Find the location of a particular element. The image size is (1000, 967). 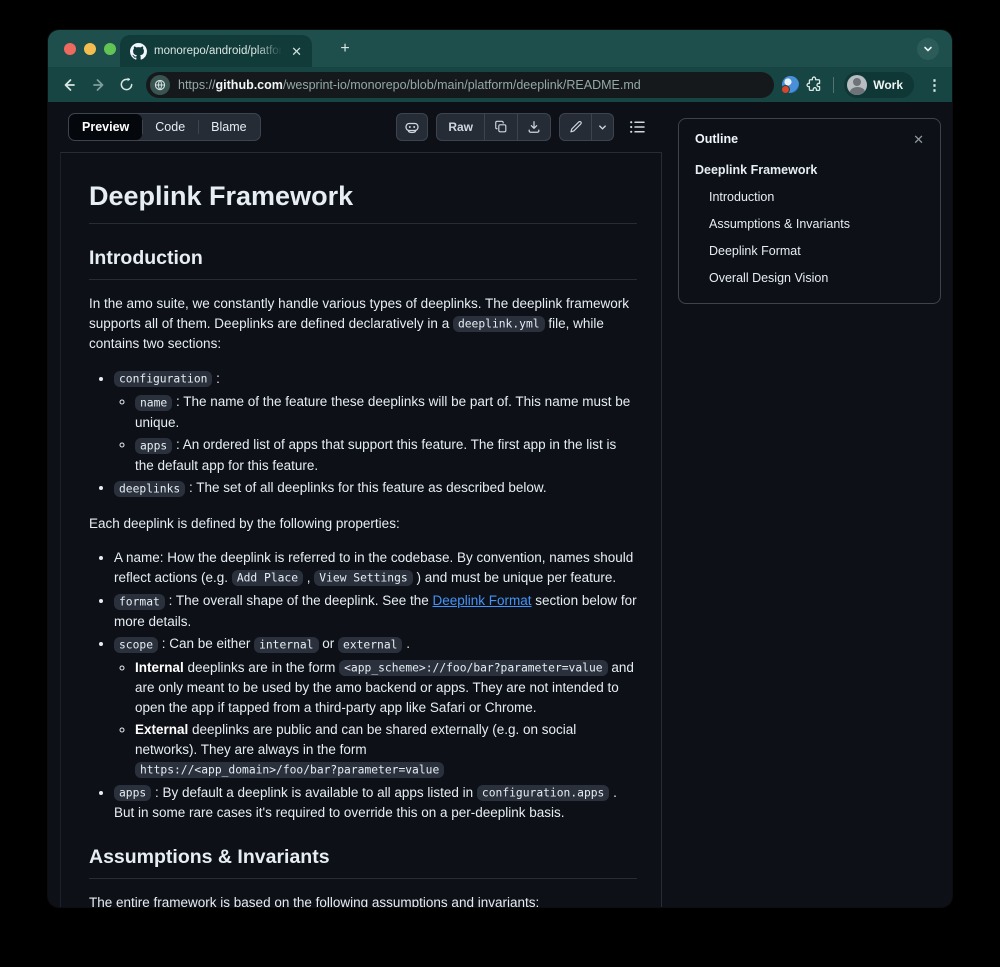

outline-title: Outline is located at coordinates (717, 139).